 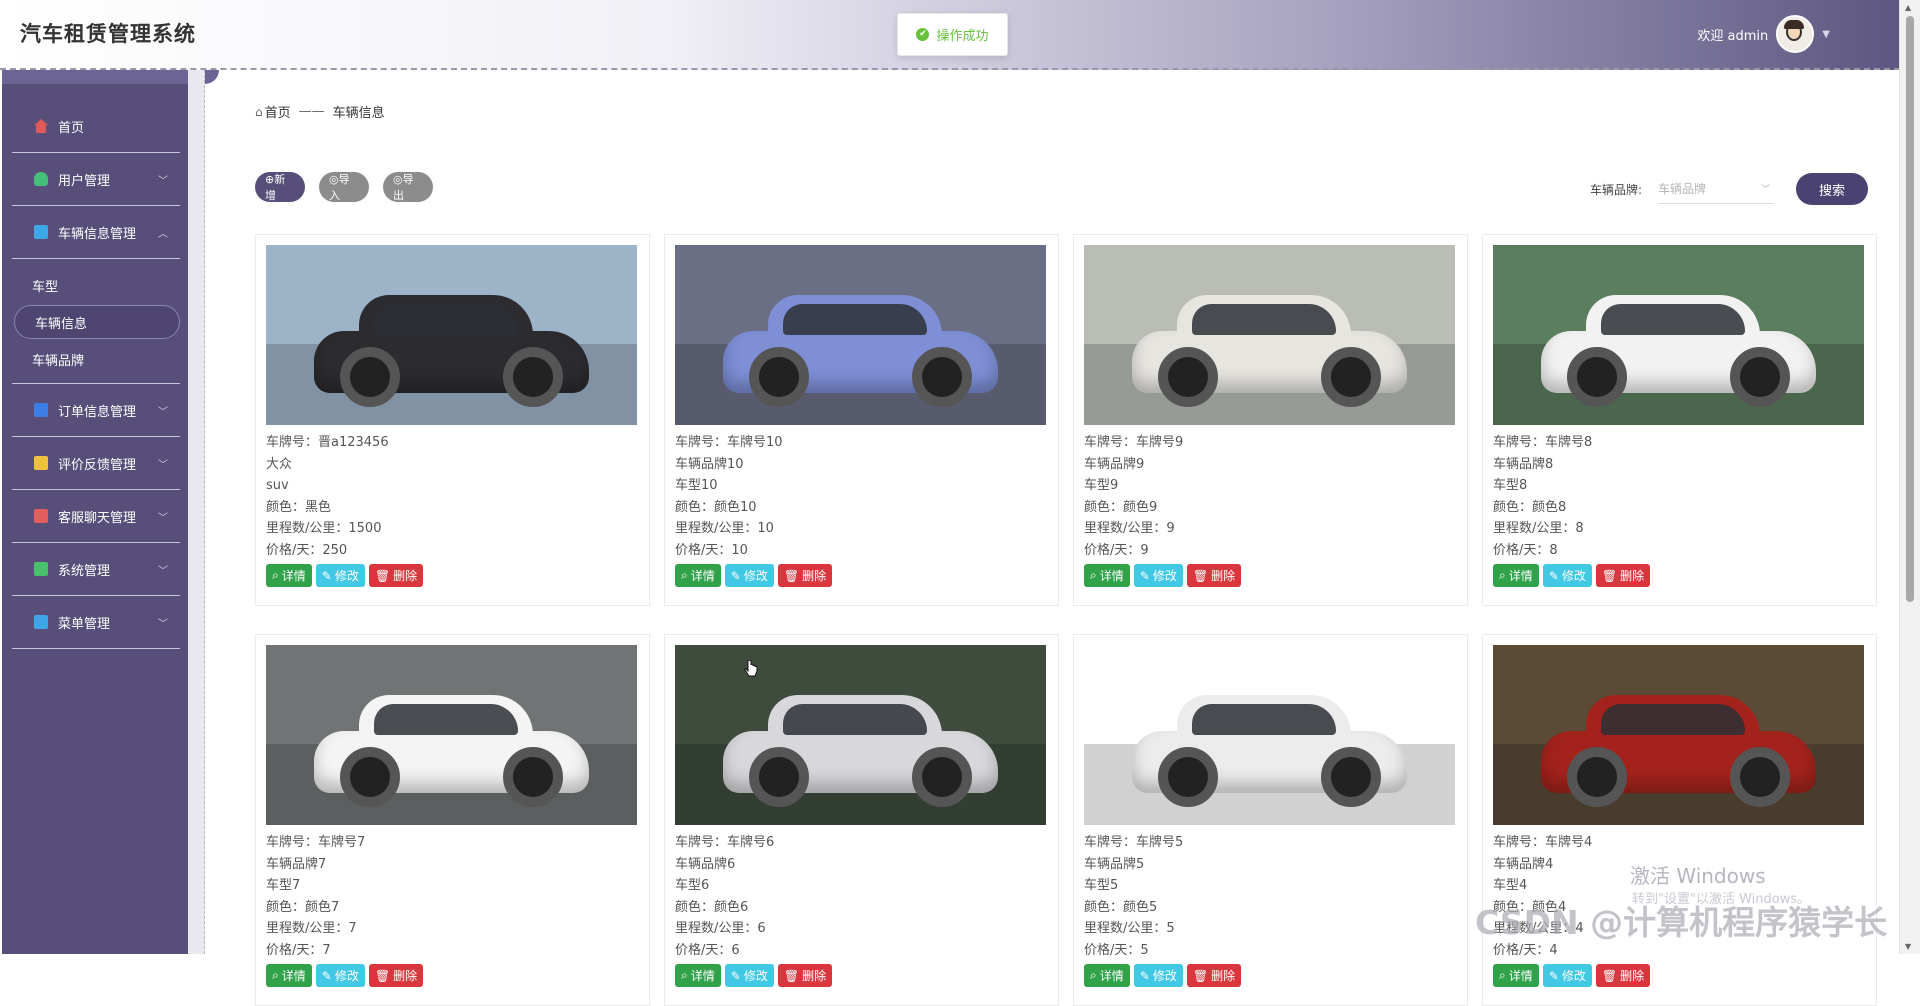 What do you see at coordinates (96, 410) in the screenshot?
I see `sidebar-item-orders: 订单信息管理 ﹀` at bounding box center [96, 410].